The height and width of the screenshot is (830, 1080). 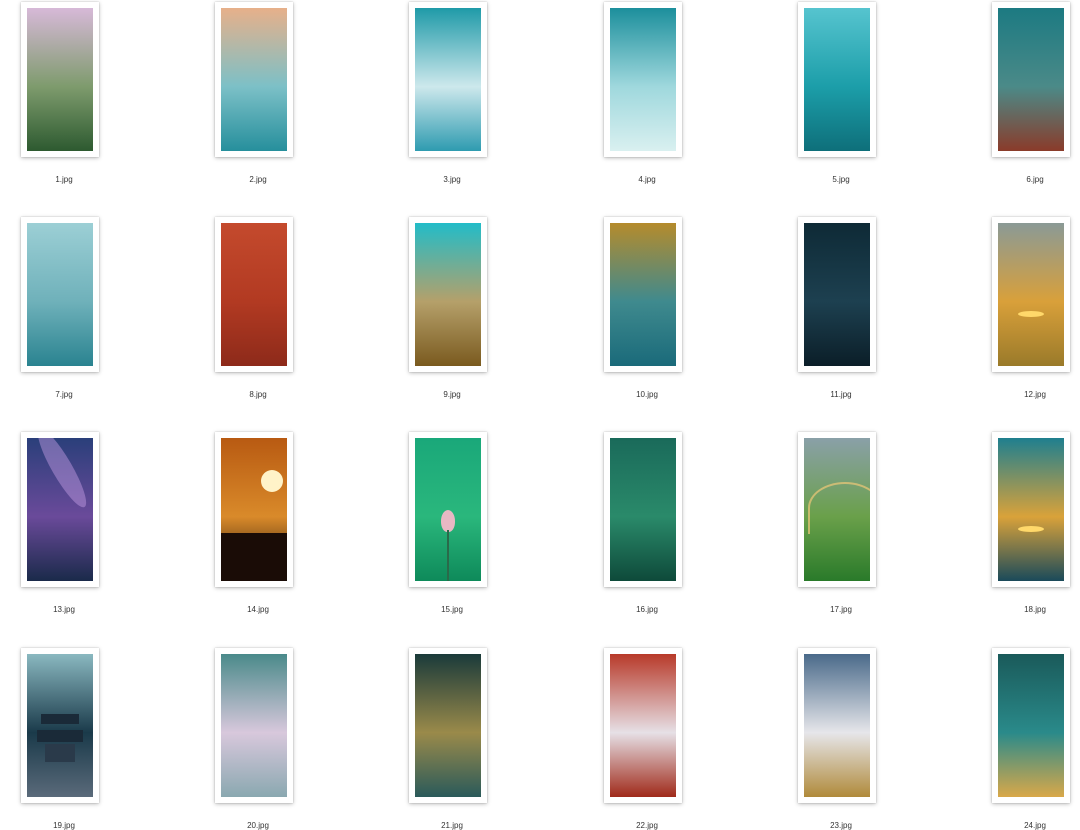 I want to click on blossom-valley-icon, so click(x=254, y=725).